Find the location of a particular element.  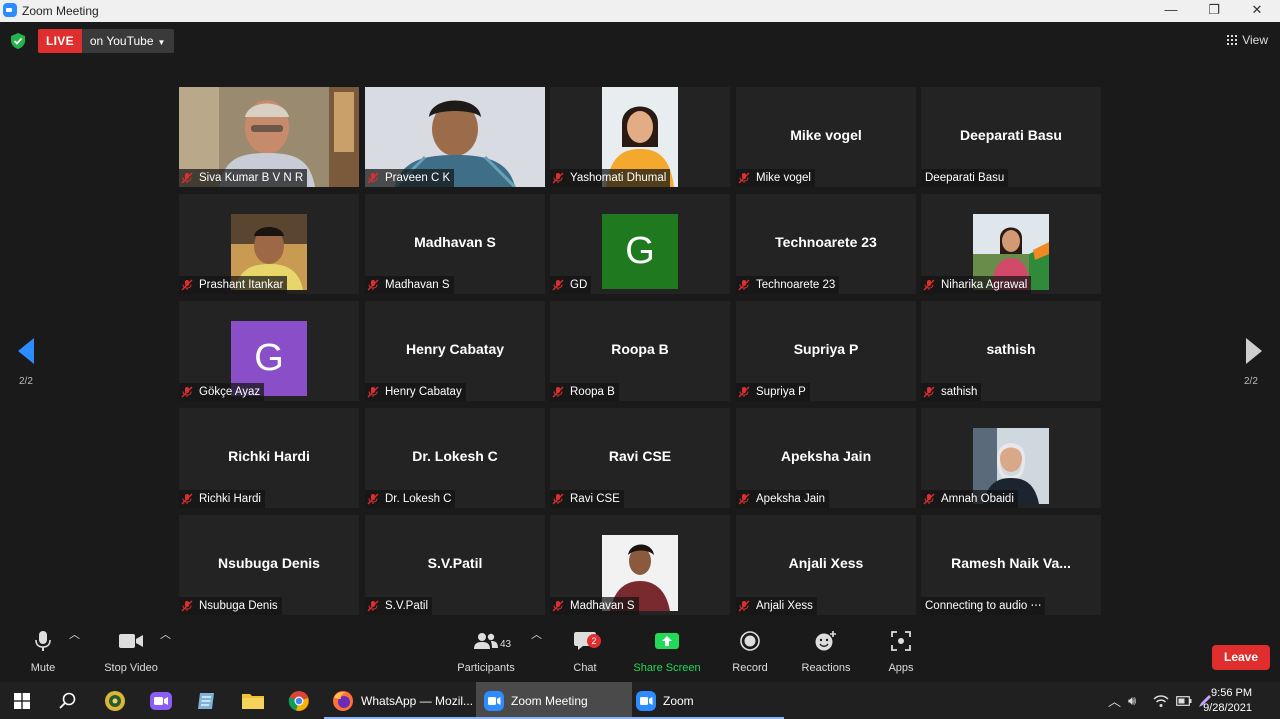

system-clock: 9:56 PM 9/28/2021 is located at coordinates (1227, 701).